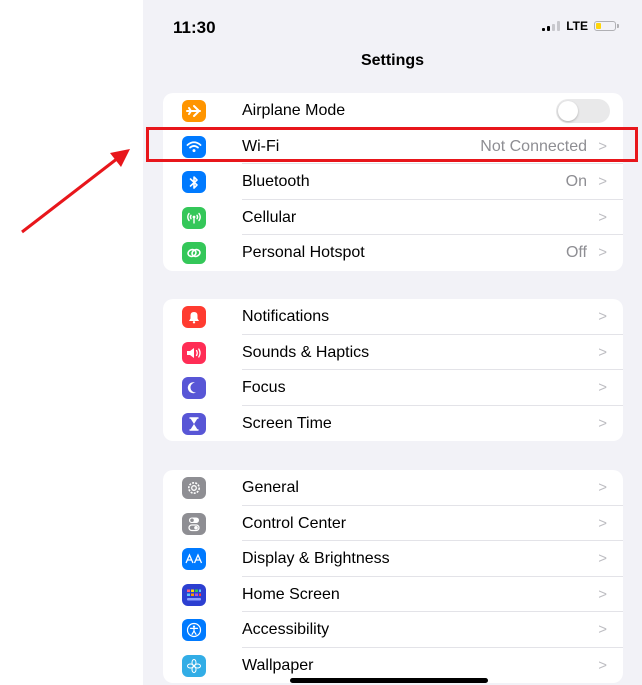 This screenshot has width=642, height=685. Describe the element at coordinates (75, 191) in the screenshot. I see `annotation-arrow-icon` at that location.